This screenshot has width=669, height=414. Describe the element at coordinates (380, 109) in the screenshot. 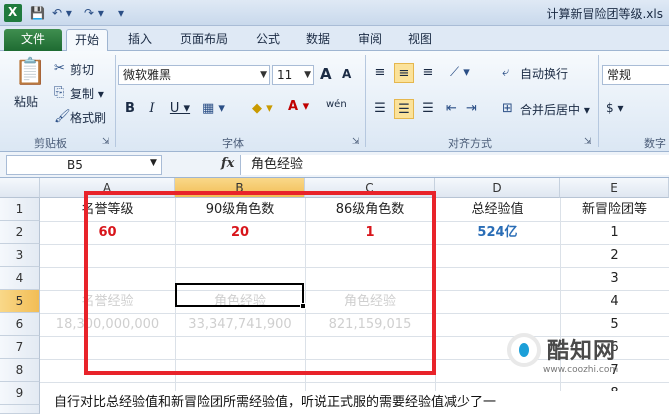

I see `align-left-icon: ☰` at that location.